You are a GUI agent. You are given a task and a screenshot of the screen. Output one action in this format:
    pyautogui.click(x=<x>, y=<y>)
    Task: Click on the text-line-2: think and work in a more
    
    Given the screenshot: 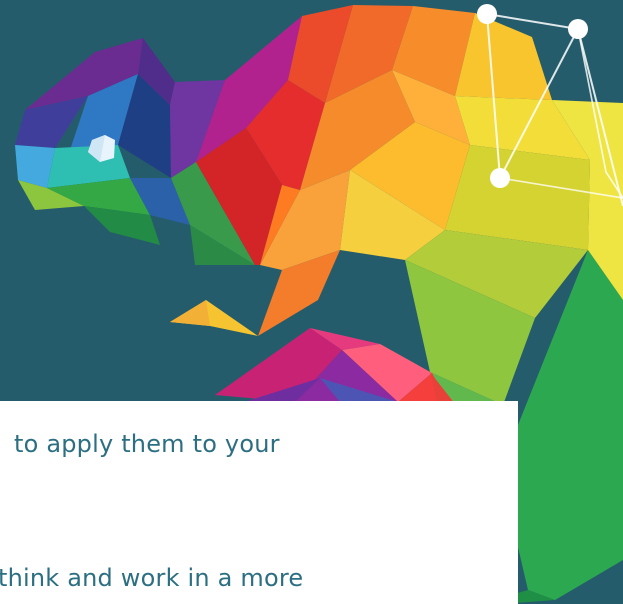 What is the action you would take?
    pyautogui.click(x=152, y=578)
    